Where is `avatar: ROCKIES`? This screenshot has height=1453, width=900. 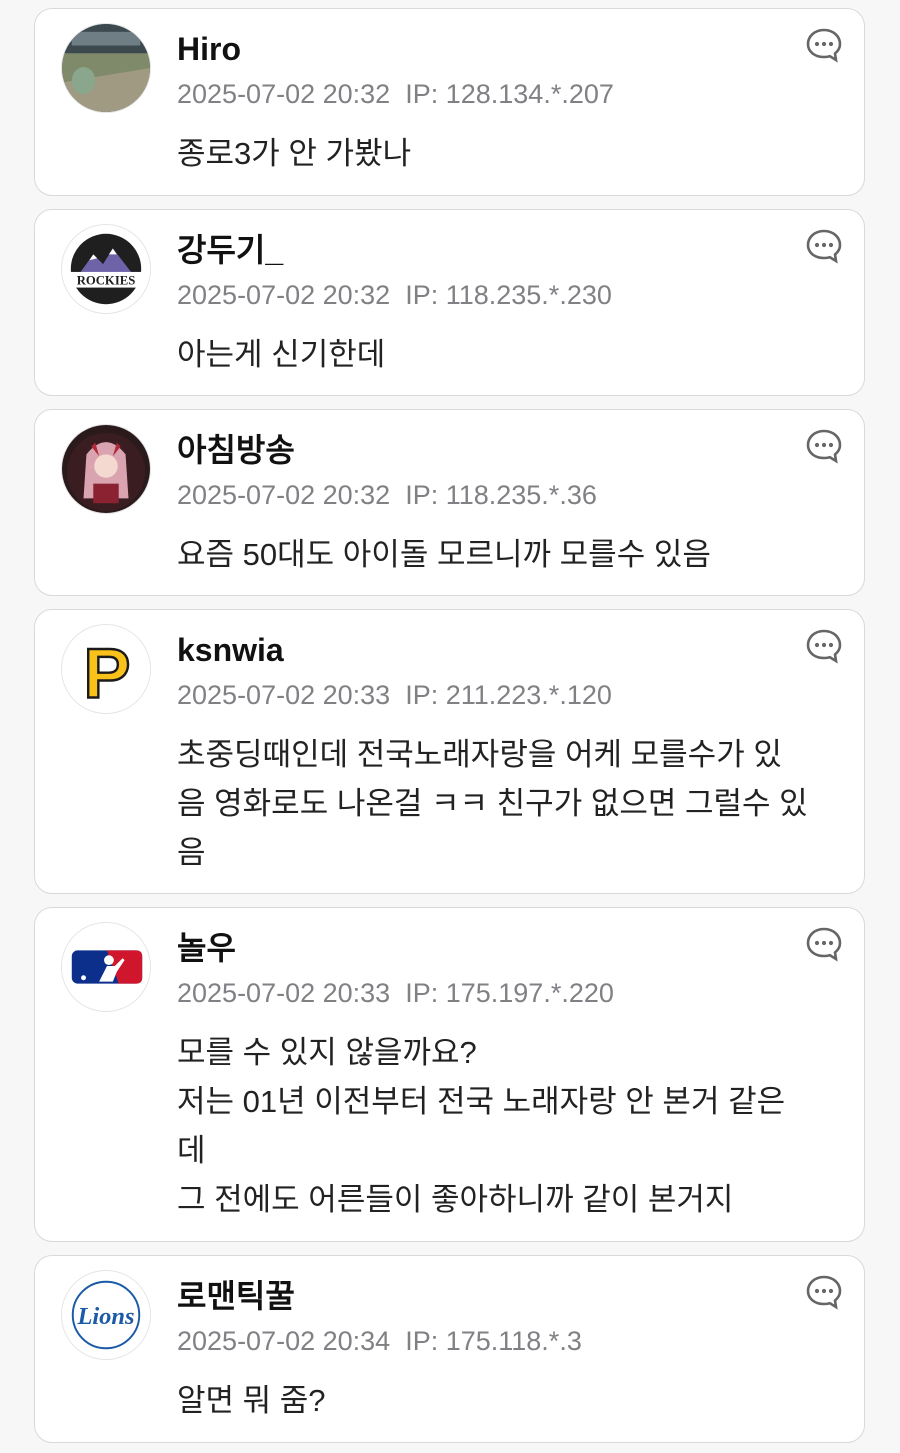
avatar: ROCKIES is located at coordinates (106, 269).